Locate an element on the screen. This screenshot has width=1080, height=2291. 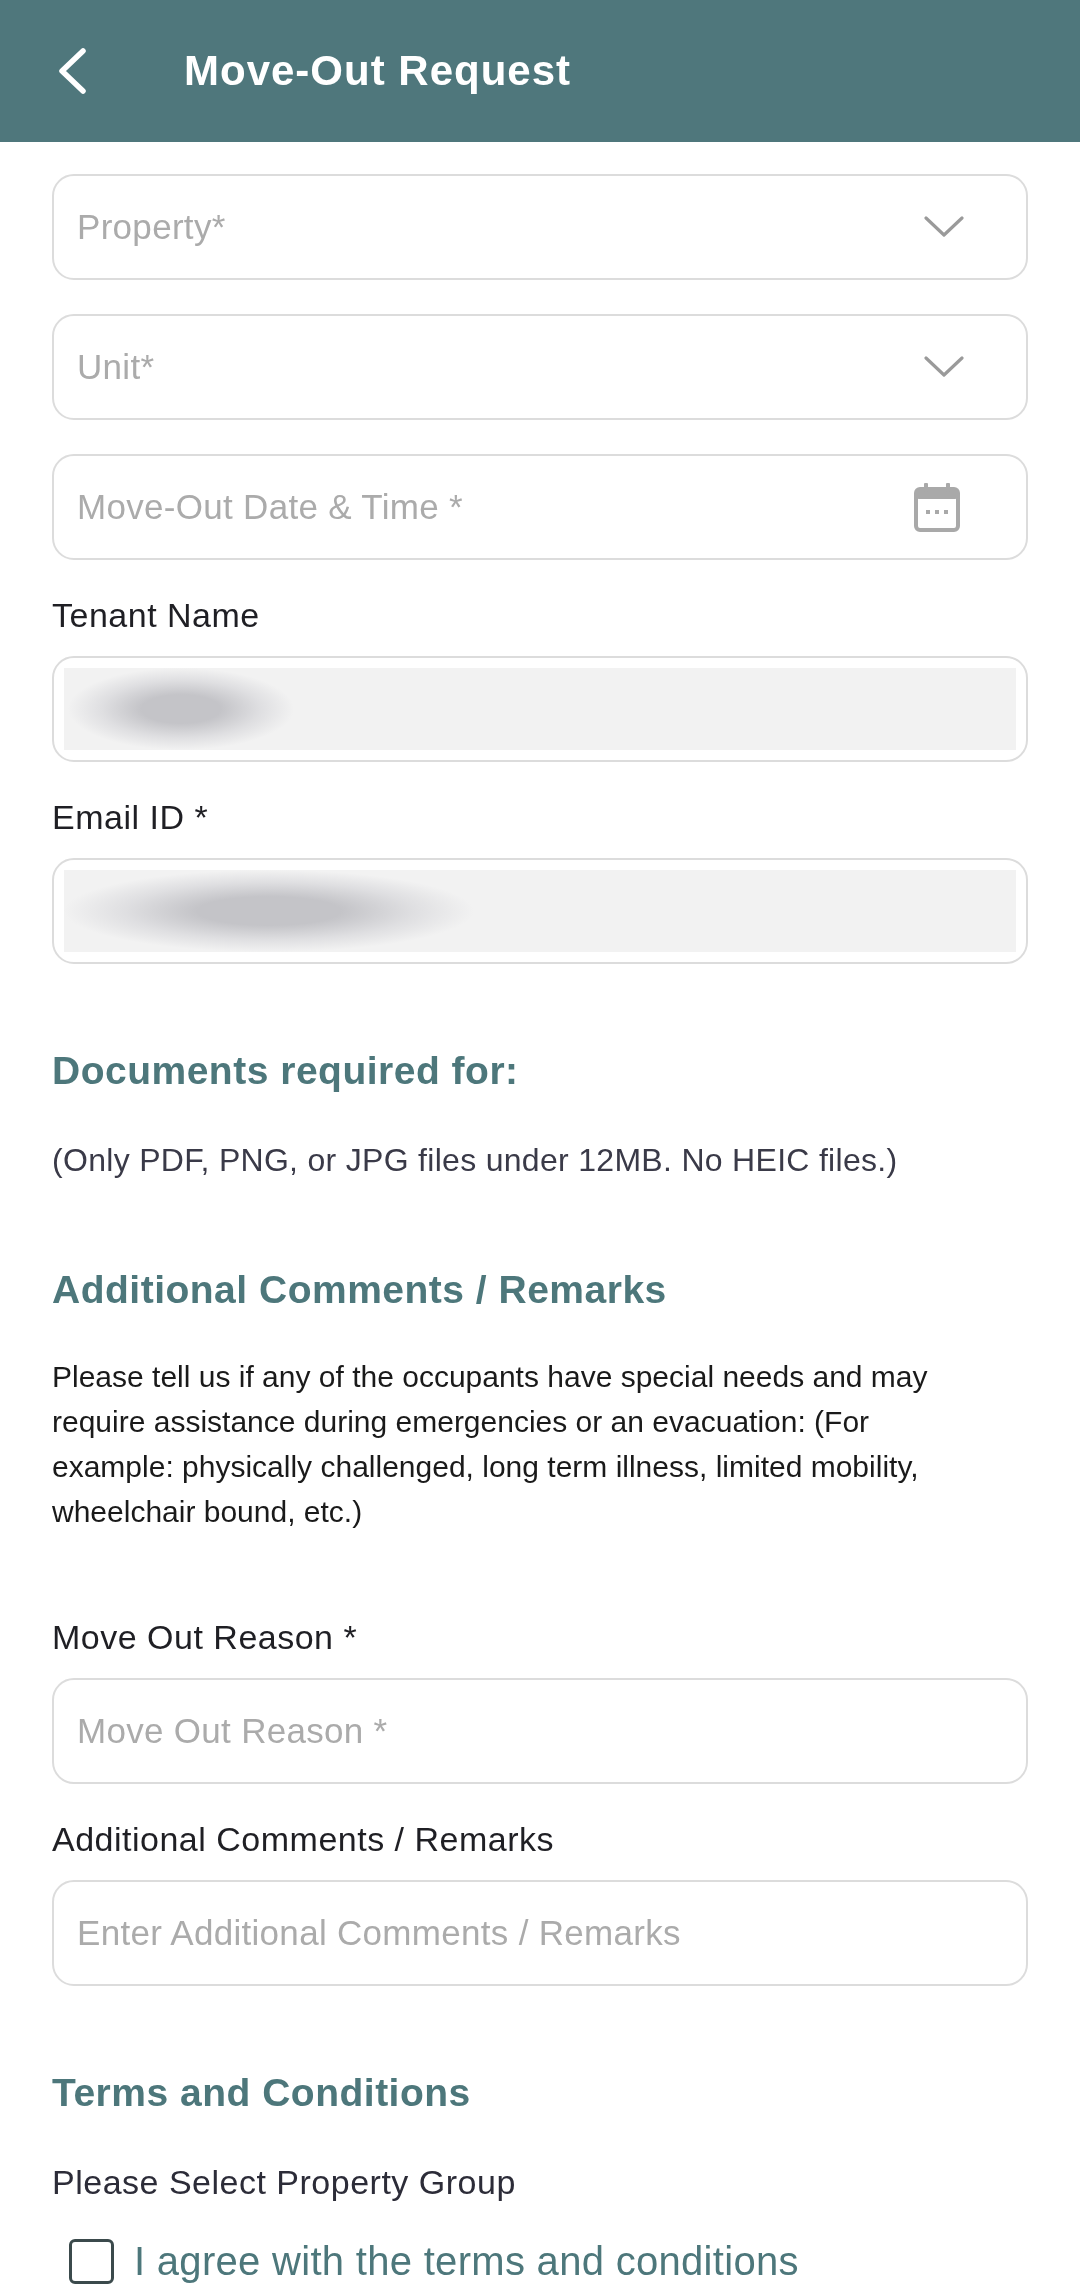
section-heading: Terms and Conditions is located at coordinates (261, 2093).